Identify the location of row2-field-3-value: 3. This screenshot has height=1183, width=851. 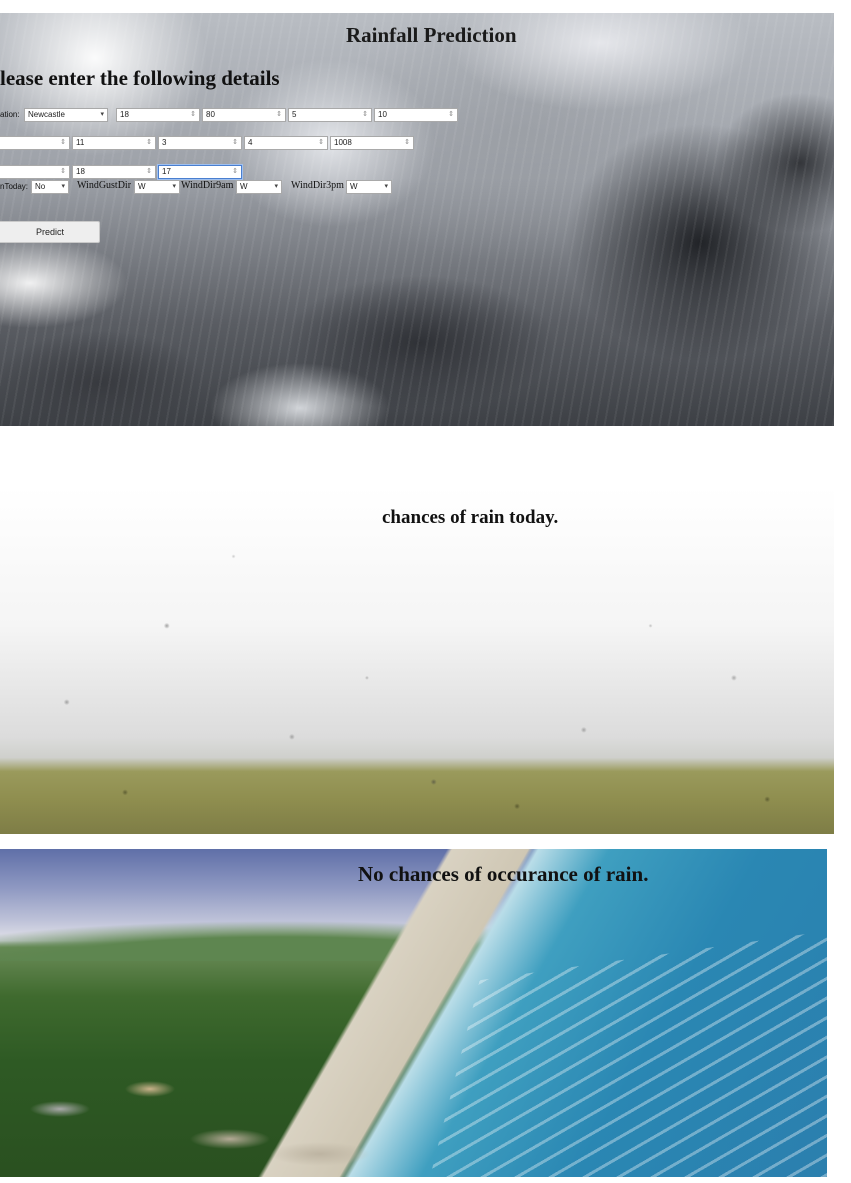
(164, 142).